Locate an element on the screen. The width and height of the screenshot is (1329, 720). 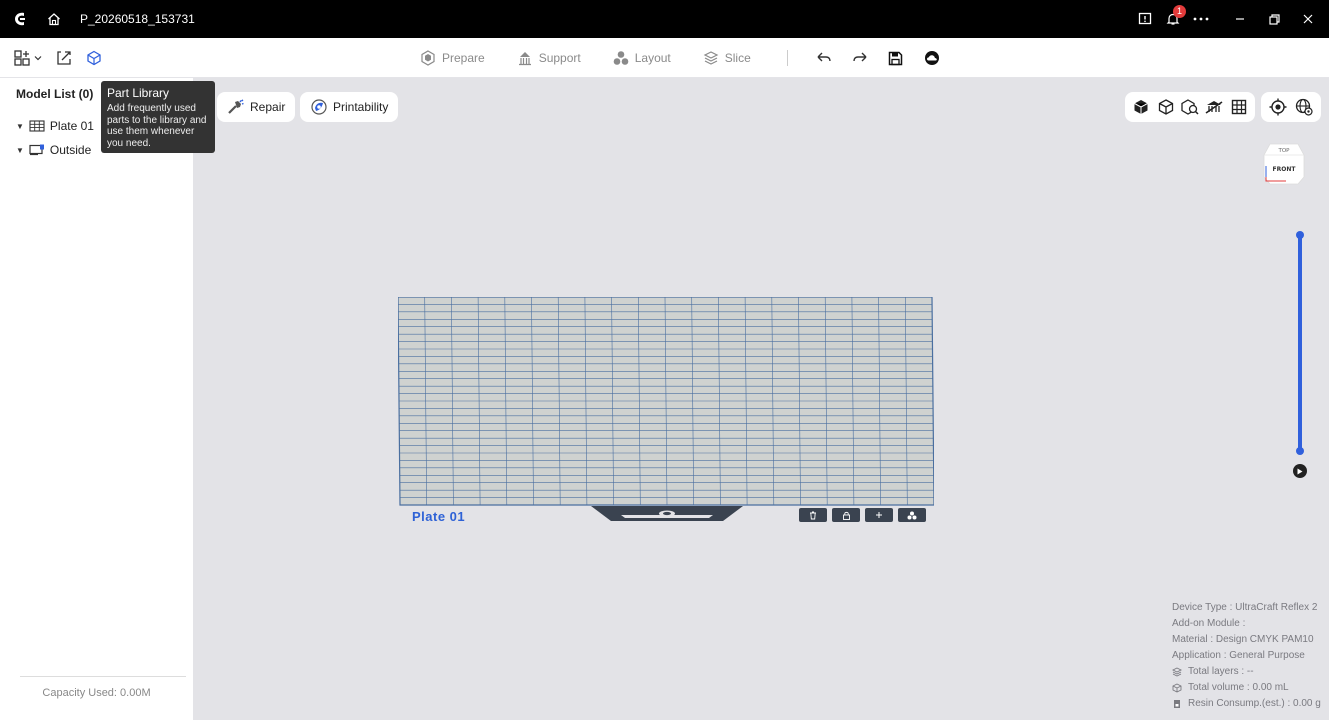
repair-button: Repair is located at coordinates (256, 107).